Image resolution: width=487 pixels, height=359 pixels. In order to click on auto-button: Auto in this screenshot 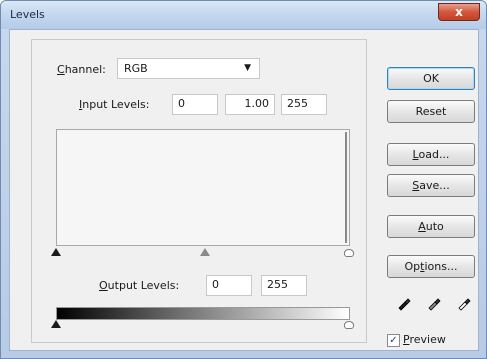, I will do `click(431, 226)`.